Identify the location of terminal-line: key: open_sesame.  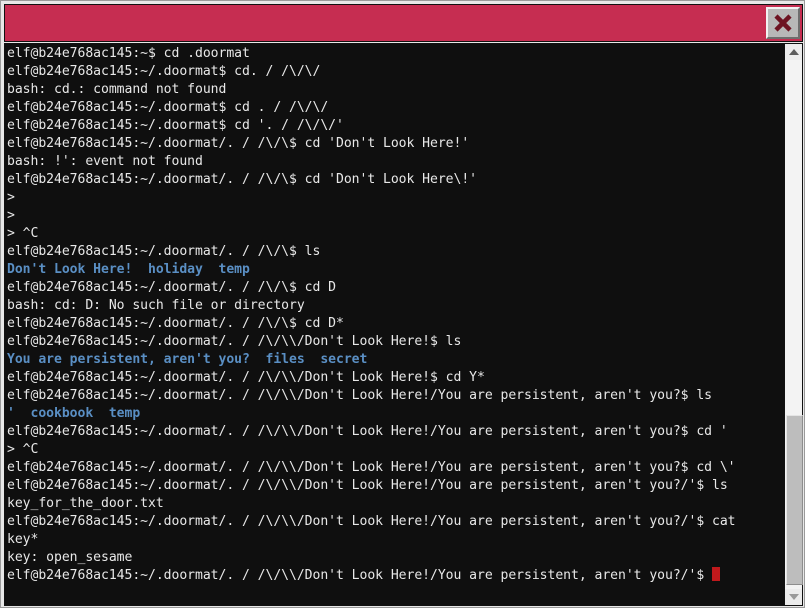
(395, 558).